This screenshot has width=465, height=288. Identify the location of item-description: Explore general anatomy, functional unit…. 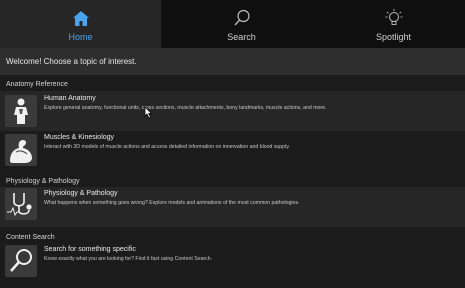
(185, 108).